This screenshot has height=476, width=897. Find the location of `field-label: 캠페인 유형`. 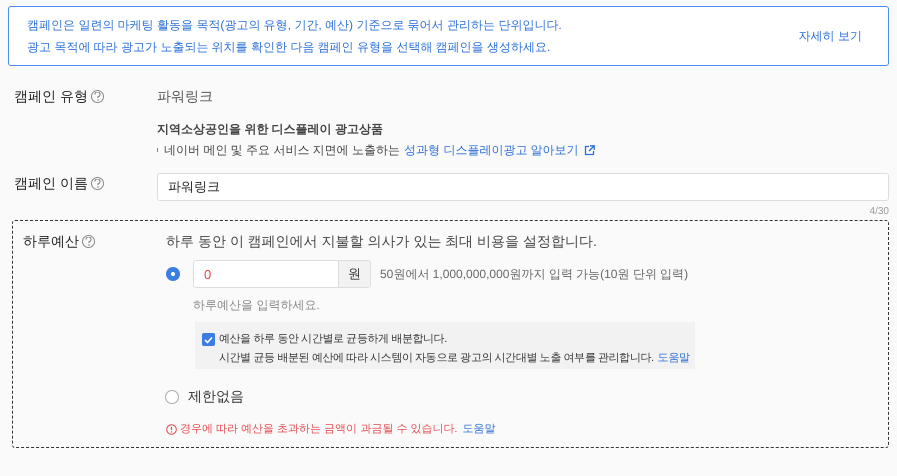

field-label: 캠페인 유형 is located at coordinates (51, 96).